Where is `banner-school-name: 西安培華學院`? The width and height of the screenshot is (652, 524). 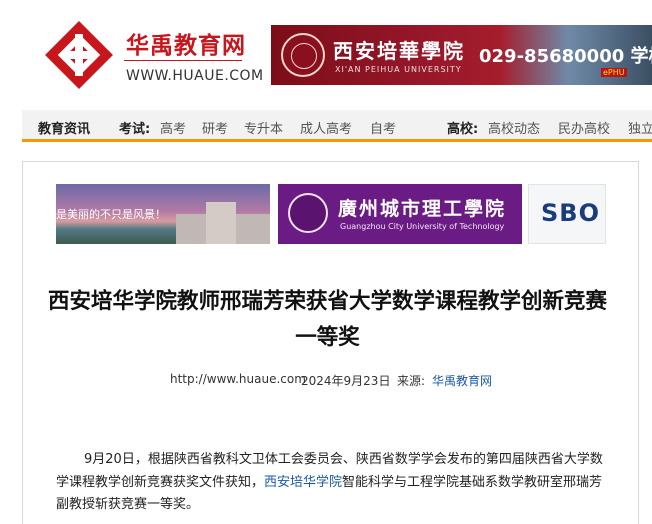 banner-school-name: 西安培華學院 is located at coordinates (399, 51).